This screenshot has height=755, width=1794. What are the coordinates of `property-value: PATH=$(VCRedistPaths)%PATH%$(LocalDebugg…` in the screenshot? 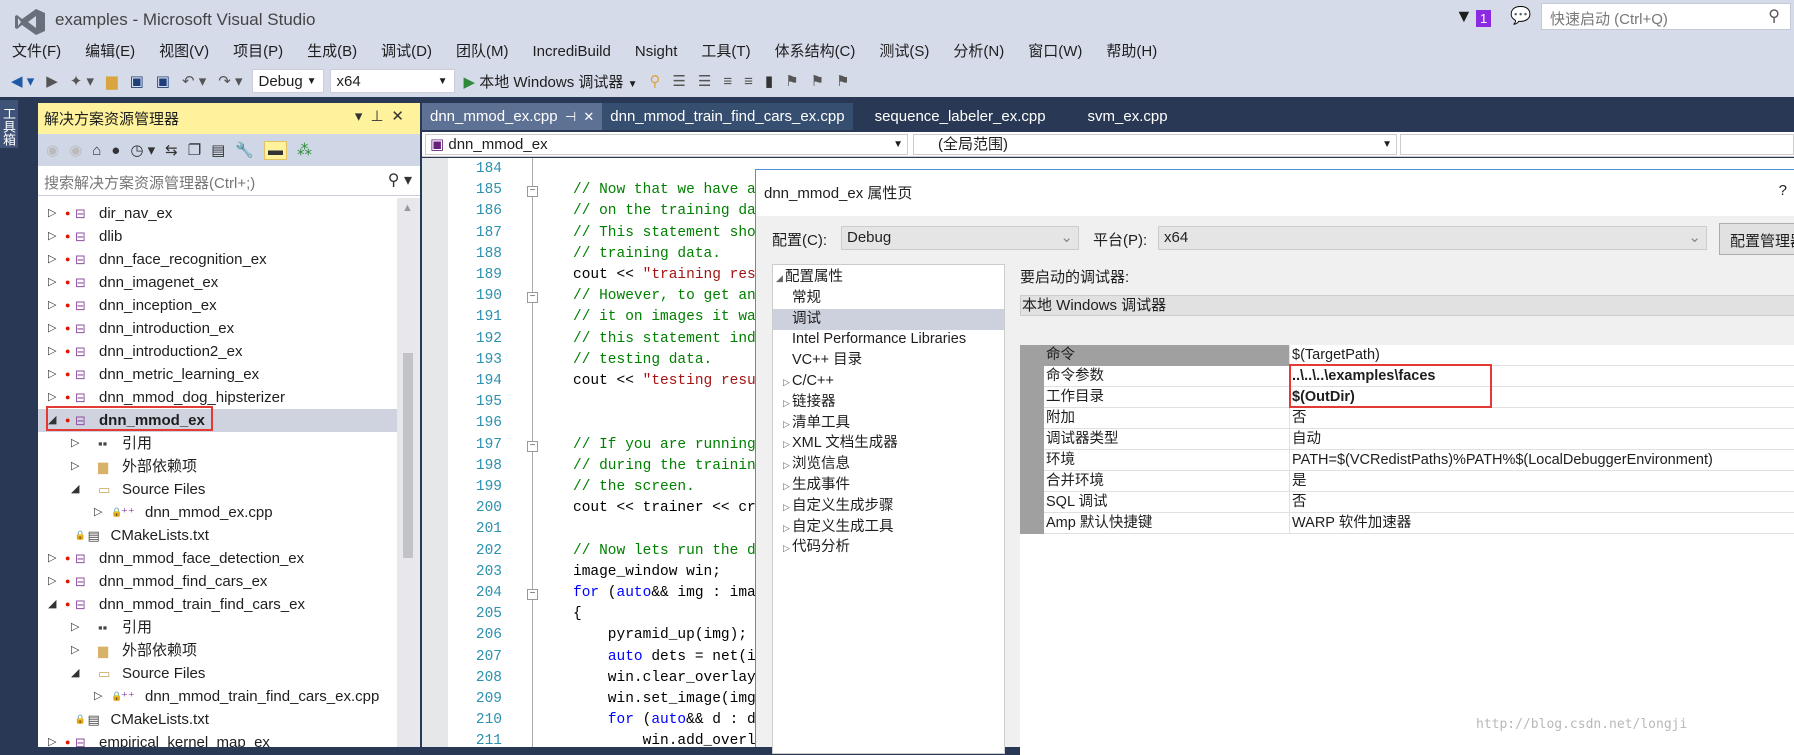 It's located at (1502, 460).